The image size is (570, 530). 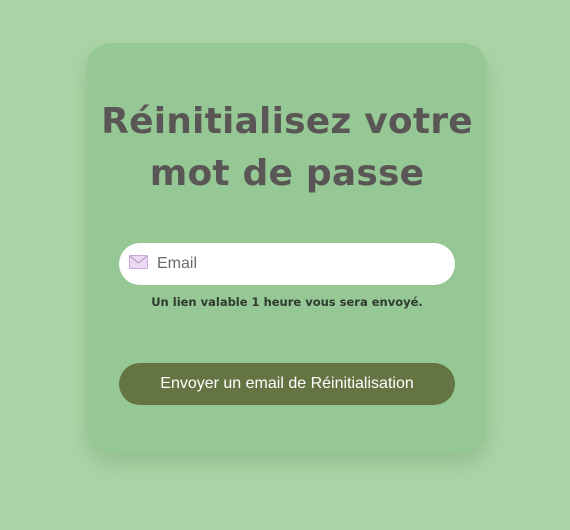 What do you see at coordinates (138, 262) in the screenshot?
I see `envelope-icon` at bounding box center [138, 262].